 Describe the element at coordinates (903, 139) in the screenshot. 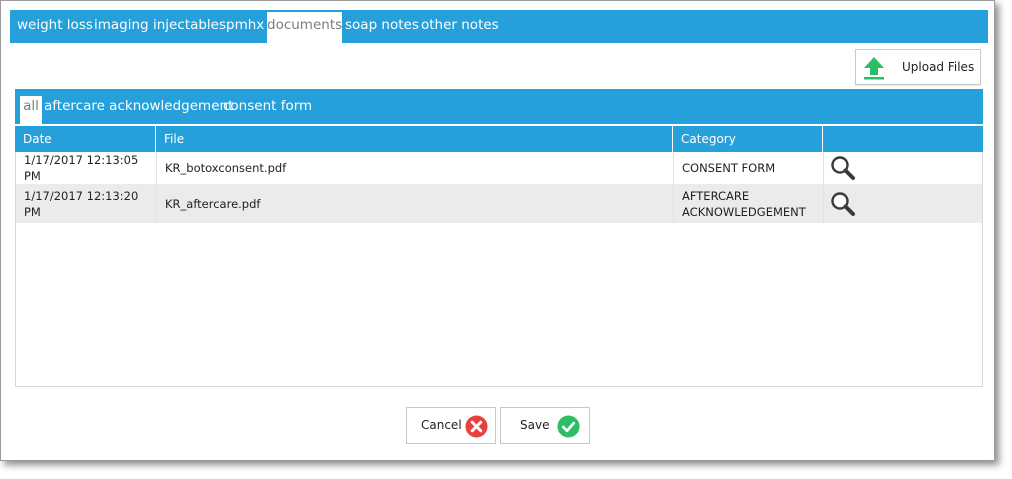

I see `column-header-actions` at that location.